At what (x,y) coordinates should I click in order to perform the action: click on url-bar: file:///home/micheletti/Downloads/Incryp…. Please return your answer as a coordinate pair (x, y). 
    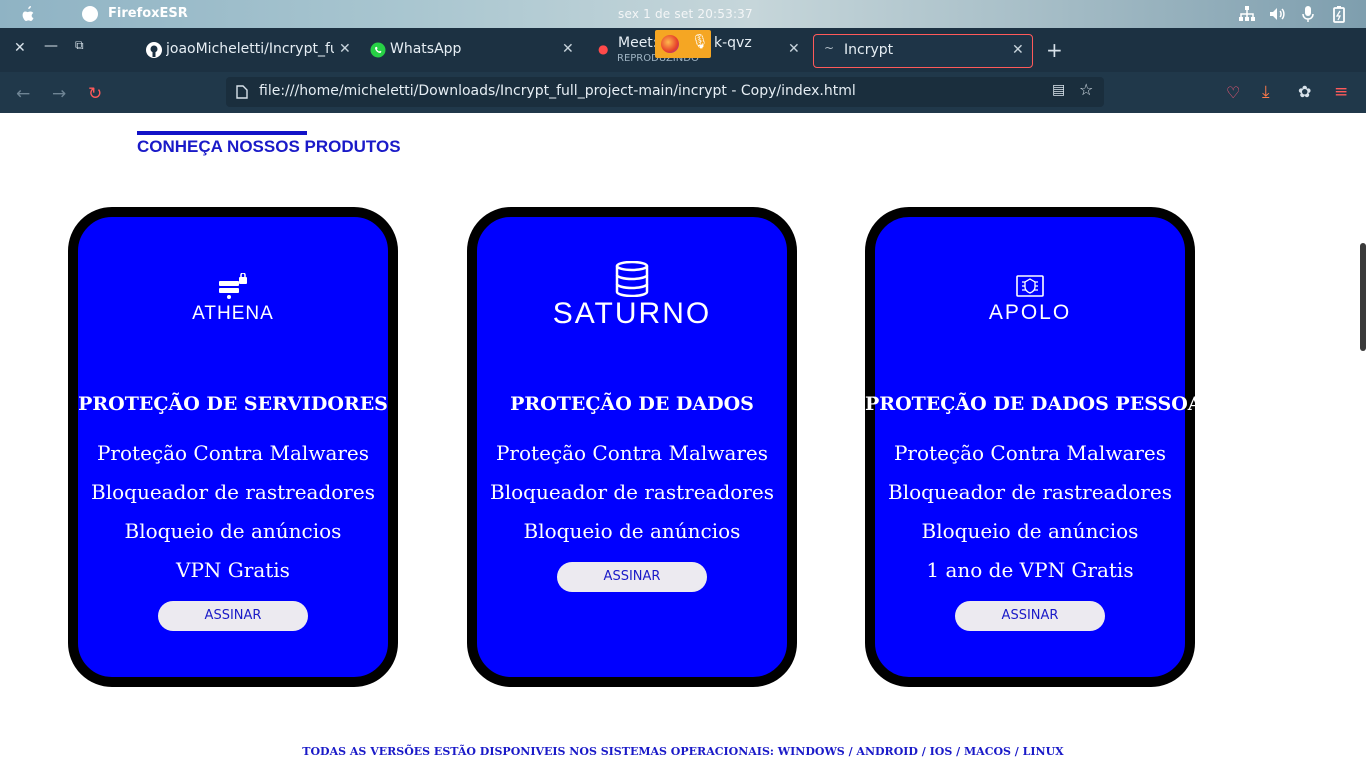
    Looking at the image, I should click on (665, 92).